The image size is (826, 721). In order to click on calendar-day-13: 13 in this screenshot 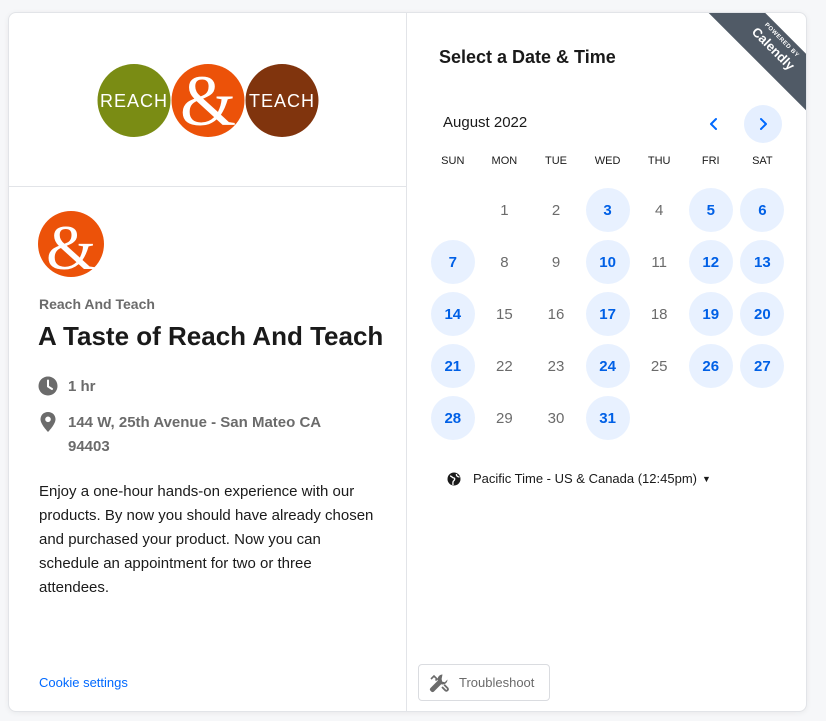, I will do `click(763, 262)`.